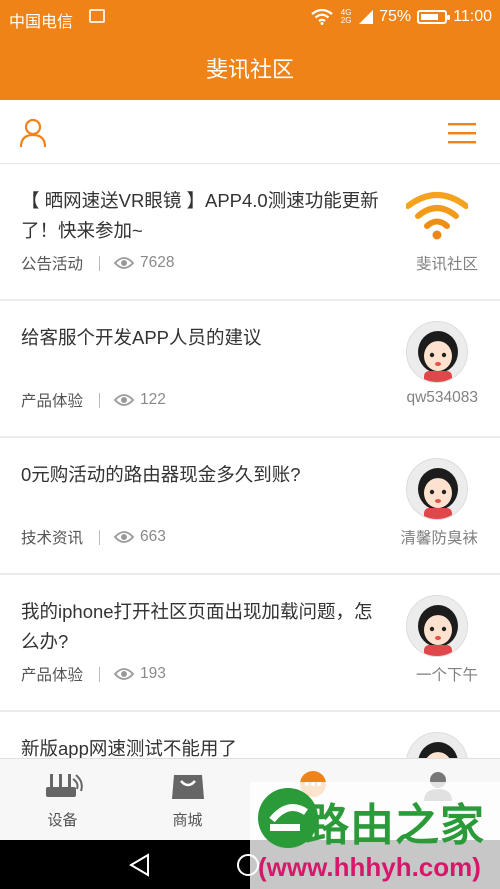 The height and width of the screenshot is (889, 500). Describe the element at coordinates (395, 825) in the screenshot. I see `watermark-text: 路由之家` at that location.